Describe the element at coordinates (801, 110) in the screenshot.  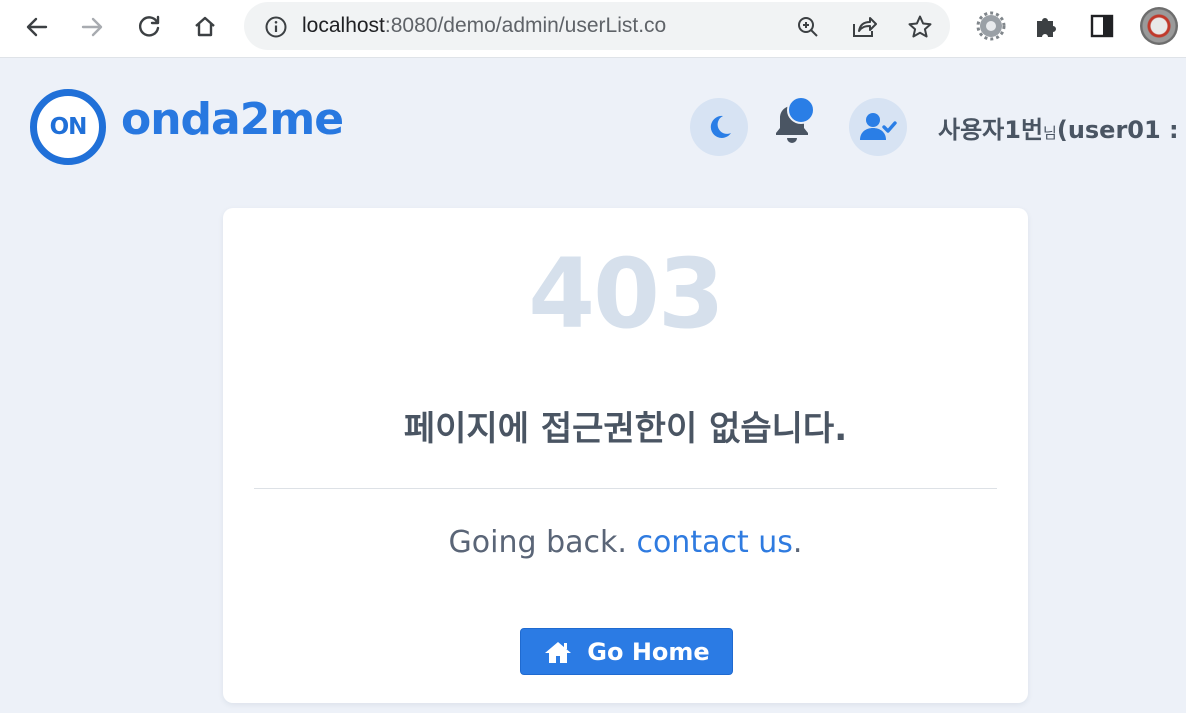
I see `notification-badge` at that location.